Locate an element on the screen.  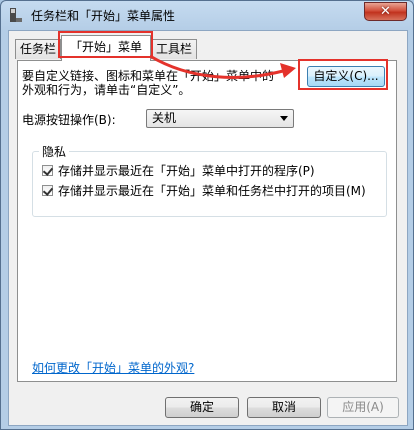
privacy-group-title: 隐私 is located at coordinates (54, 151).